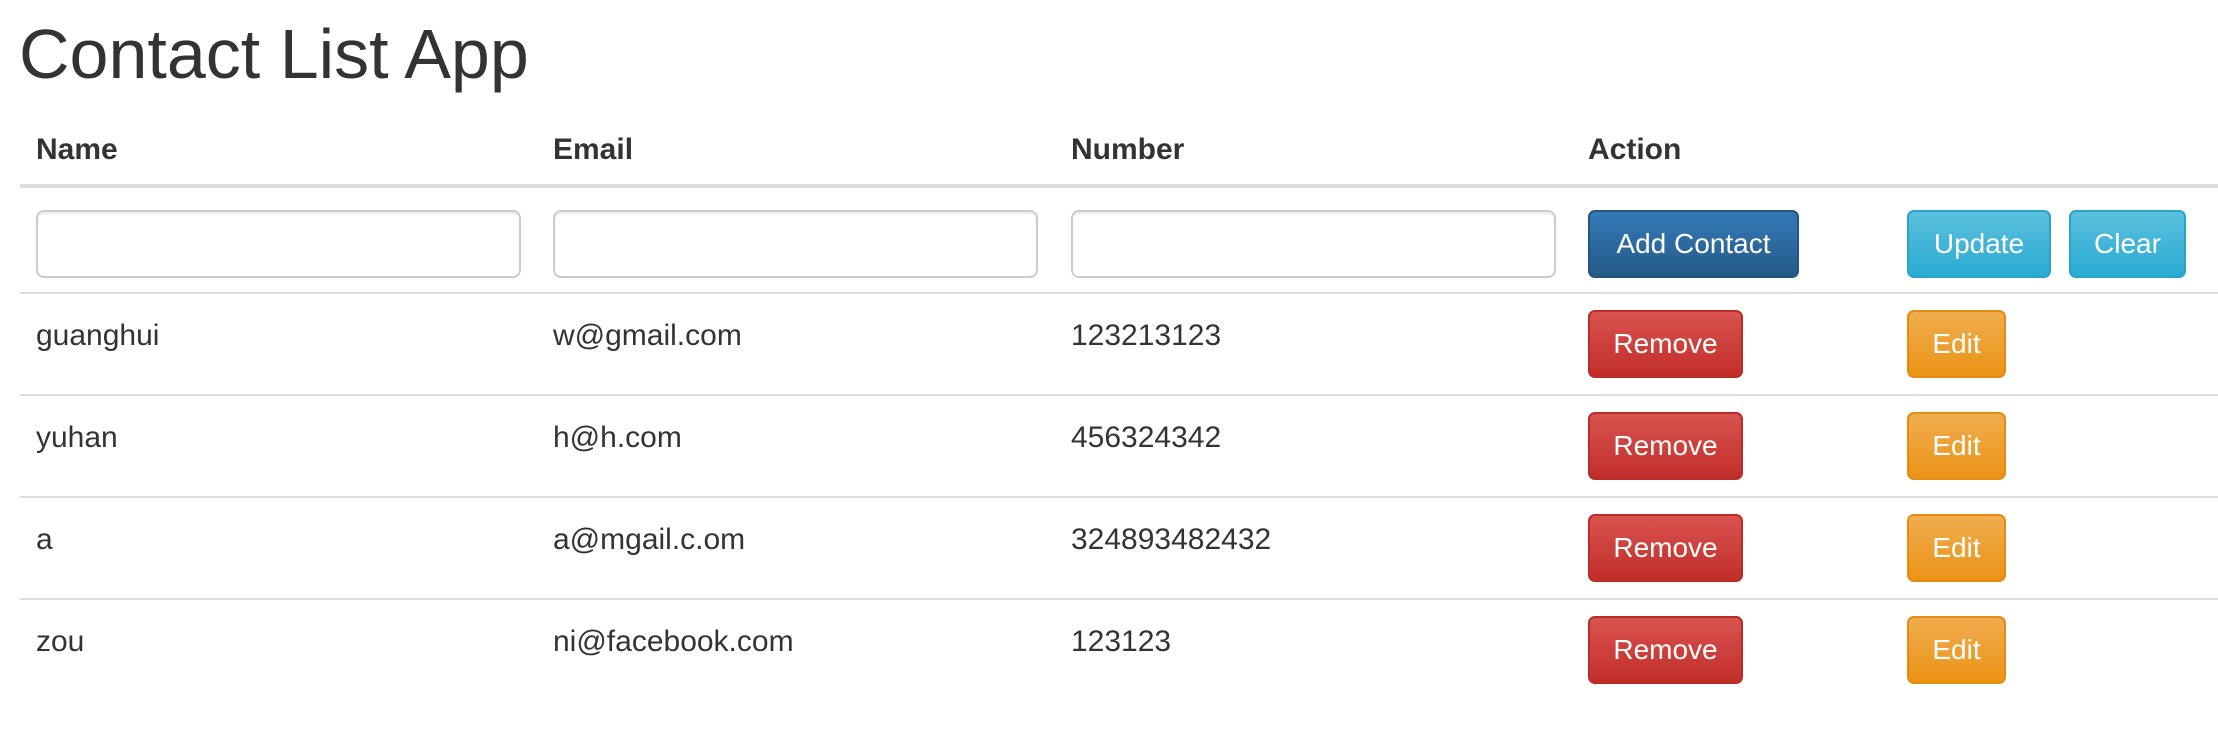  I want to click on contact-number: 456324342, so click(1146, 437).